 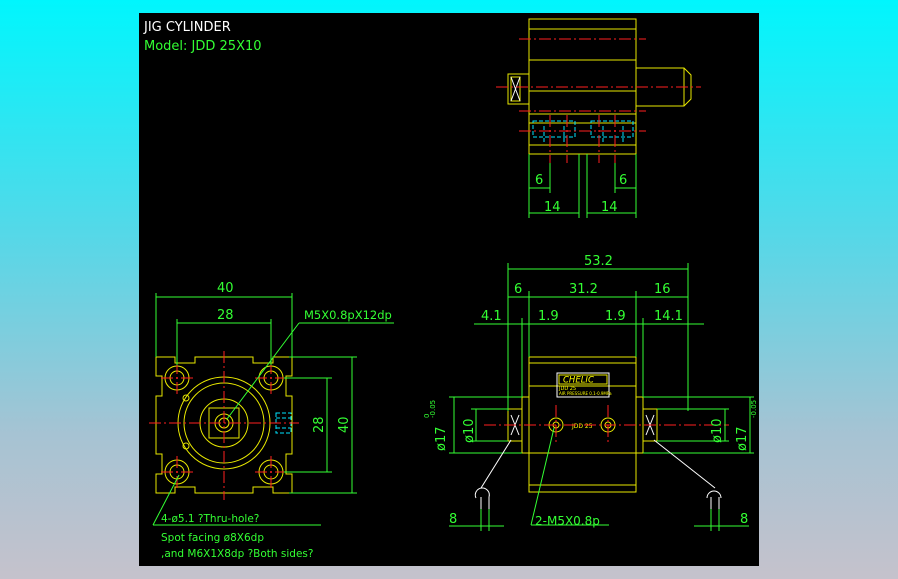 I want to click on model-label: Model: JDD 25X10, so click(x=203, y=46).